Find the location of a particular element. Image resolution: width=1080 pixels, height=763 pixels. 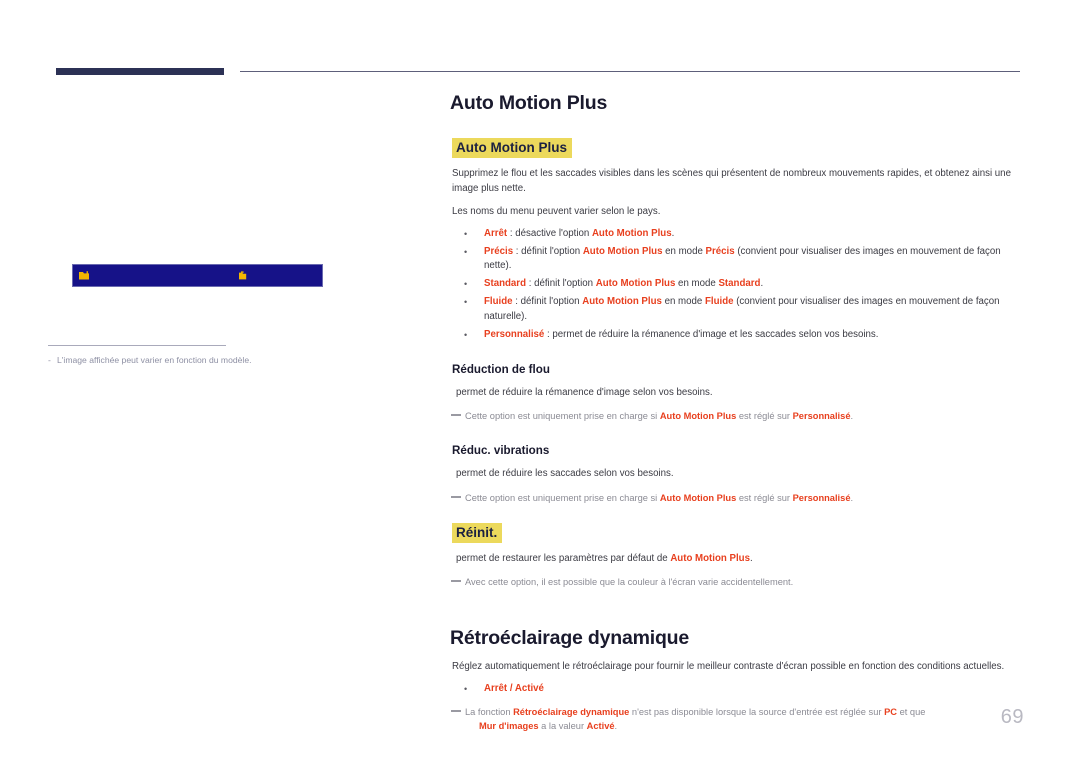

highlight-heading-wrap: Auto Motion Plus is located at coordinates (737, 148).